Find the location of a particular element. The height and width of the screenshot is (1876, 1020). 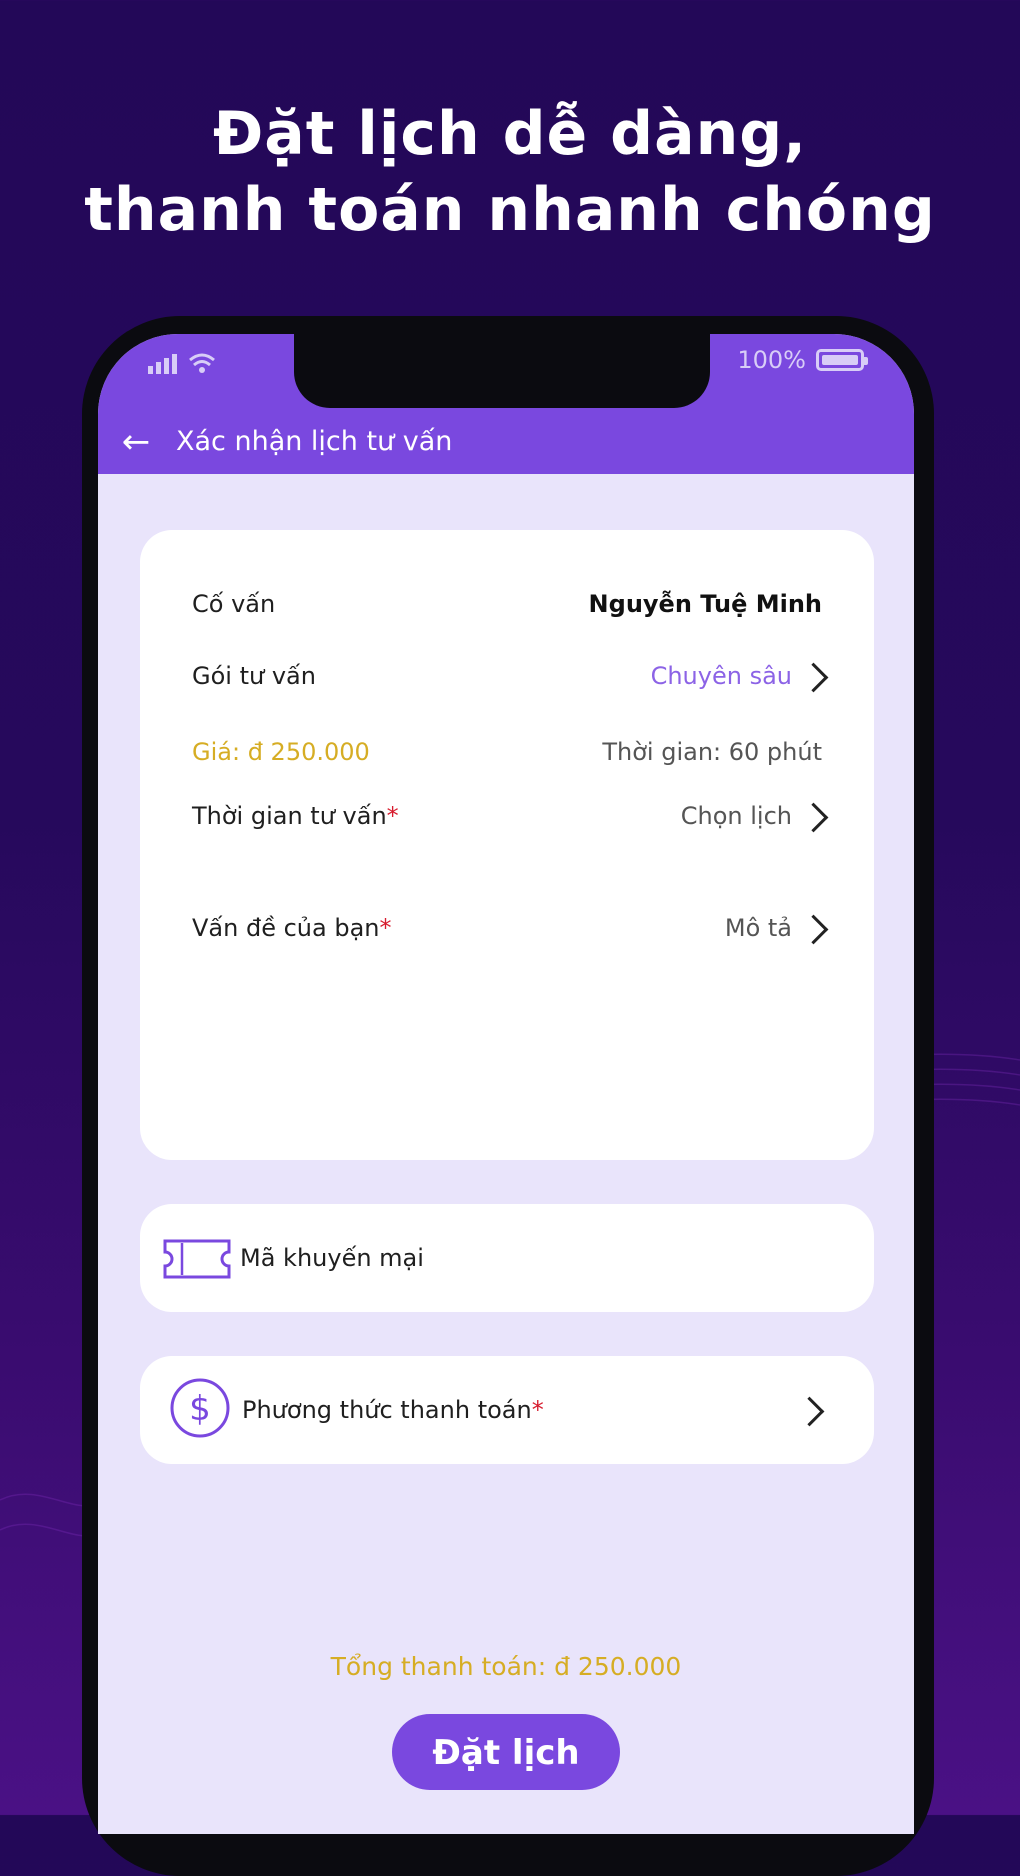

time-selector: Chọn lịch is located at coordinates (704, 816).